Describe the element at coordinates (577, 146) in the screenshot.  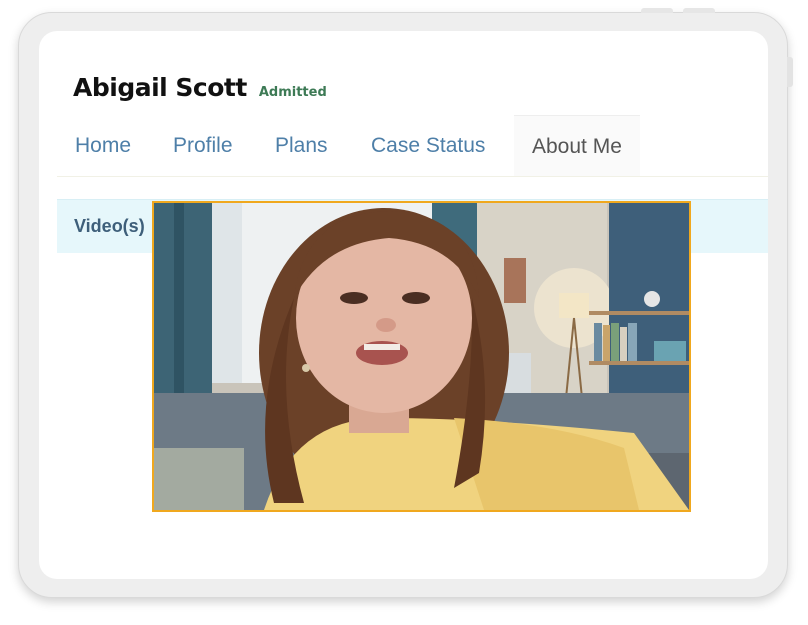
I see `tab-about-me: About Me` at that location.